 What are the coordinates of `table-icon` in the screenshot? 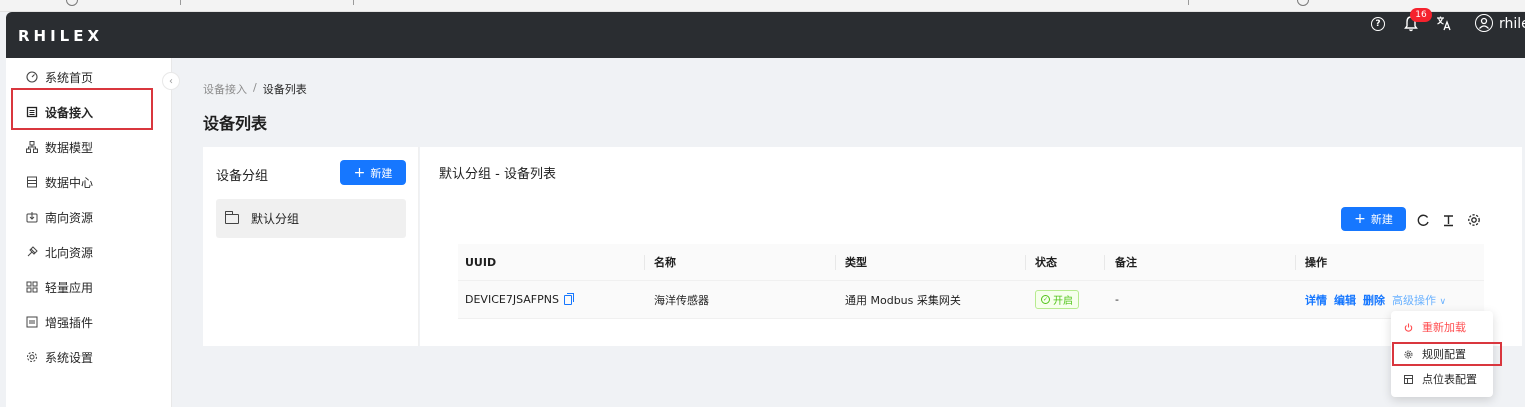 It's located at (1408, 379).